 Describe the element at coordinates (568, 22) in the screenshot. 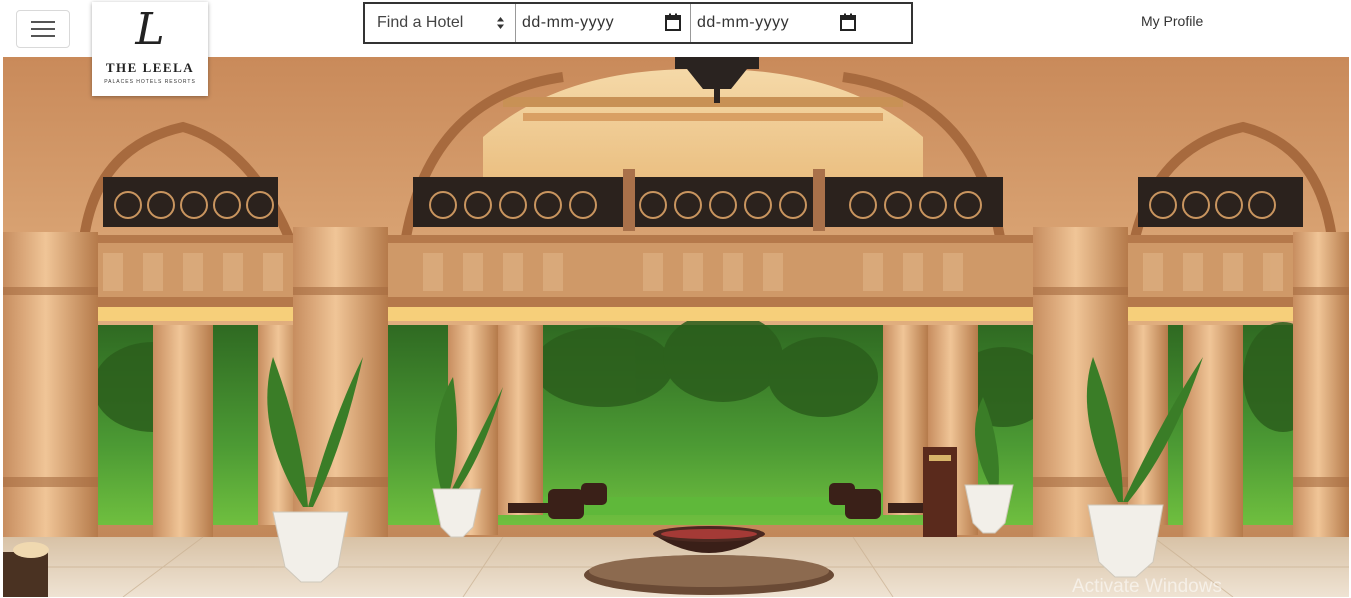

I see `checkin-date-placeholder: dd-mm-yyyy` at that location.